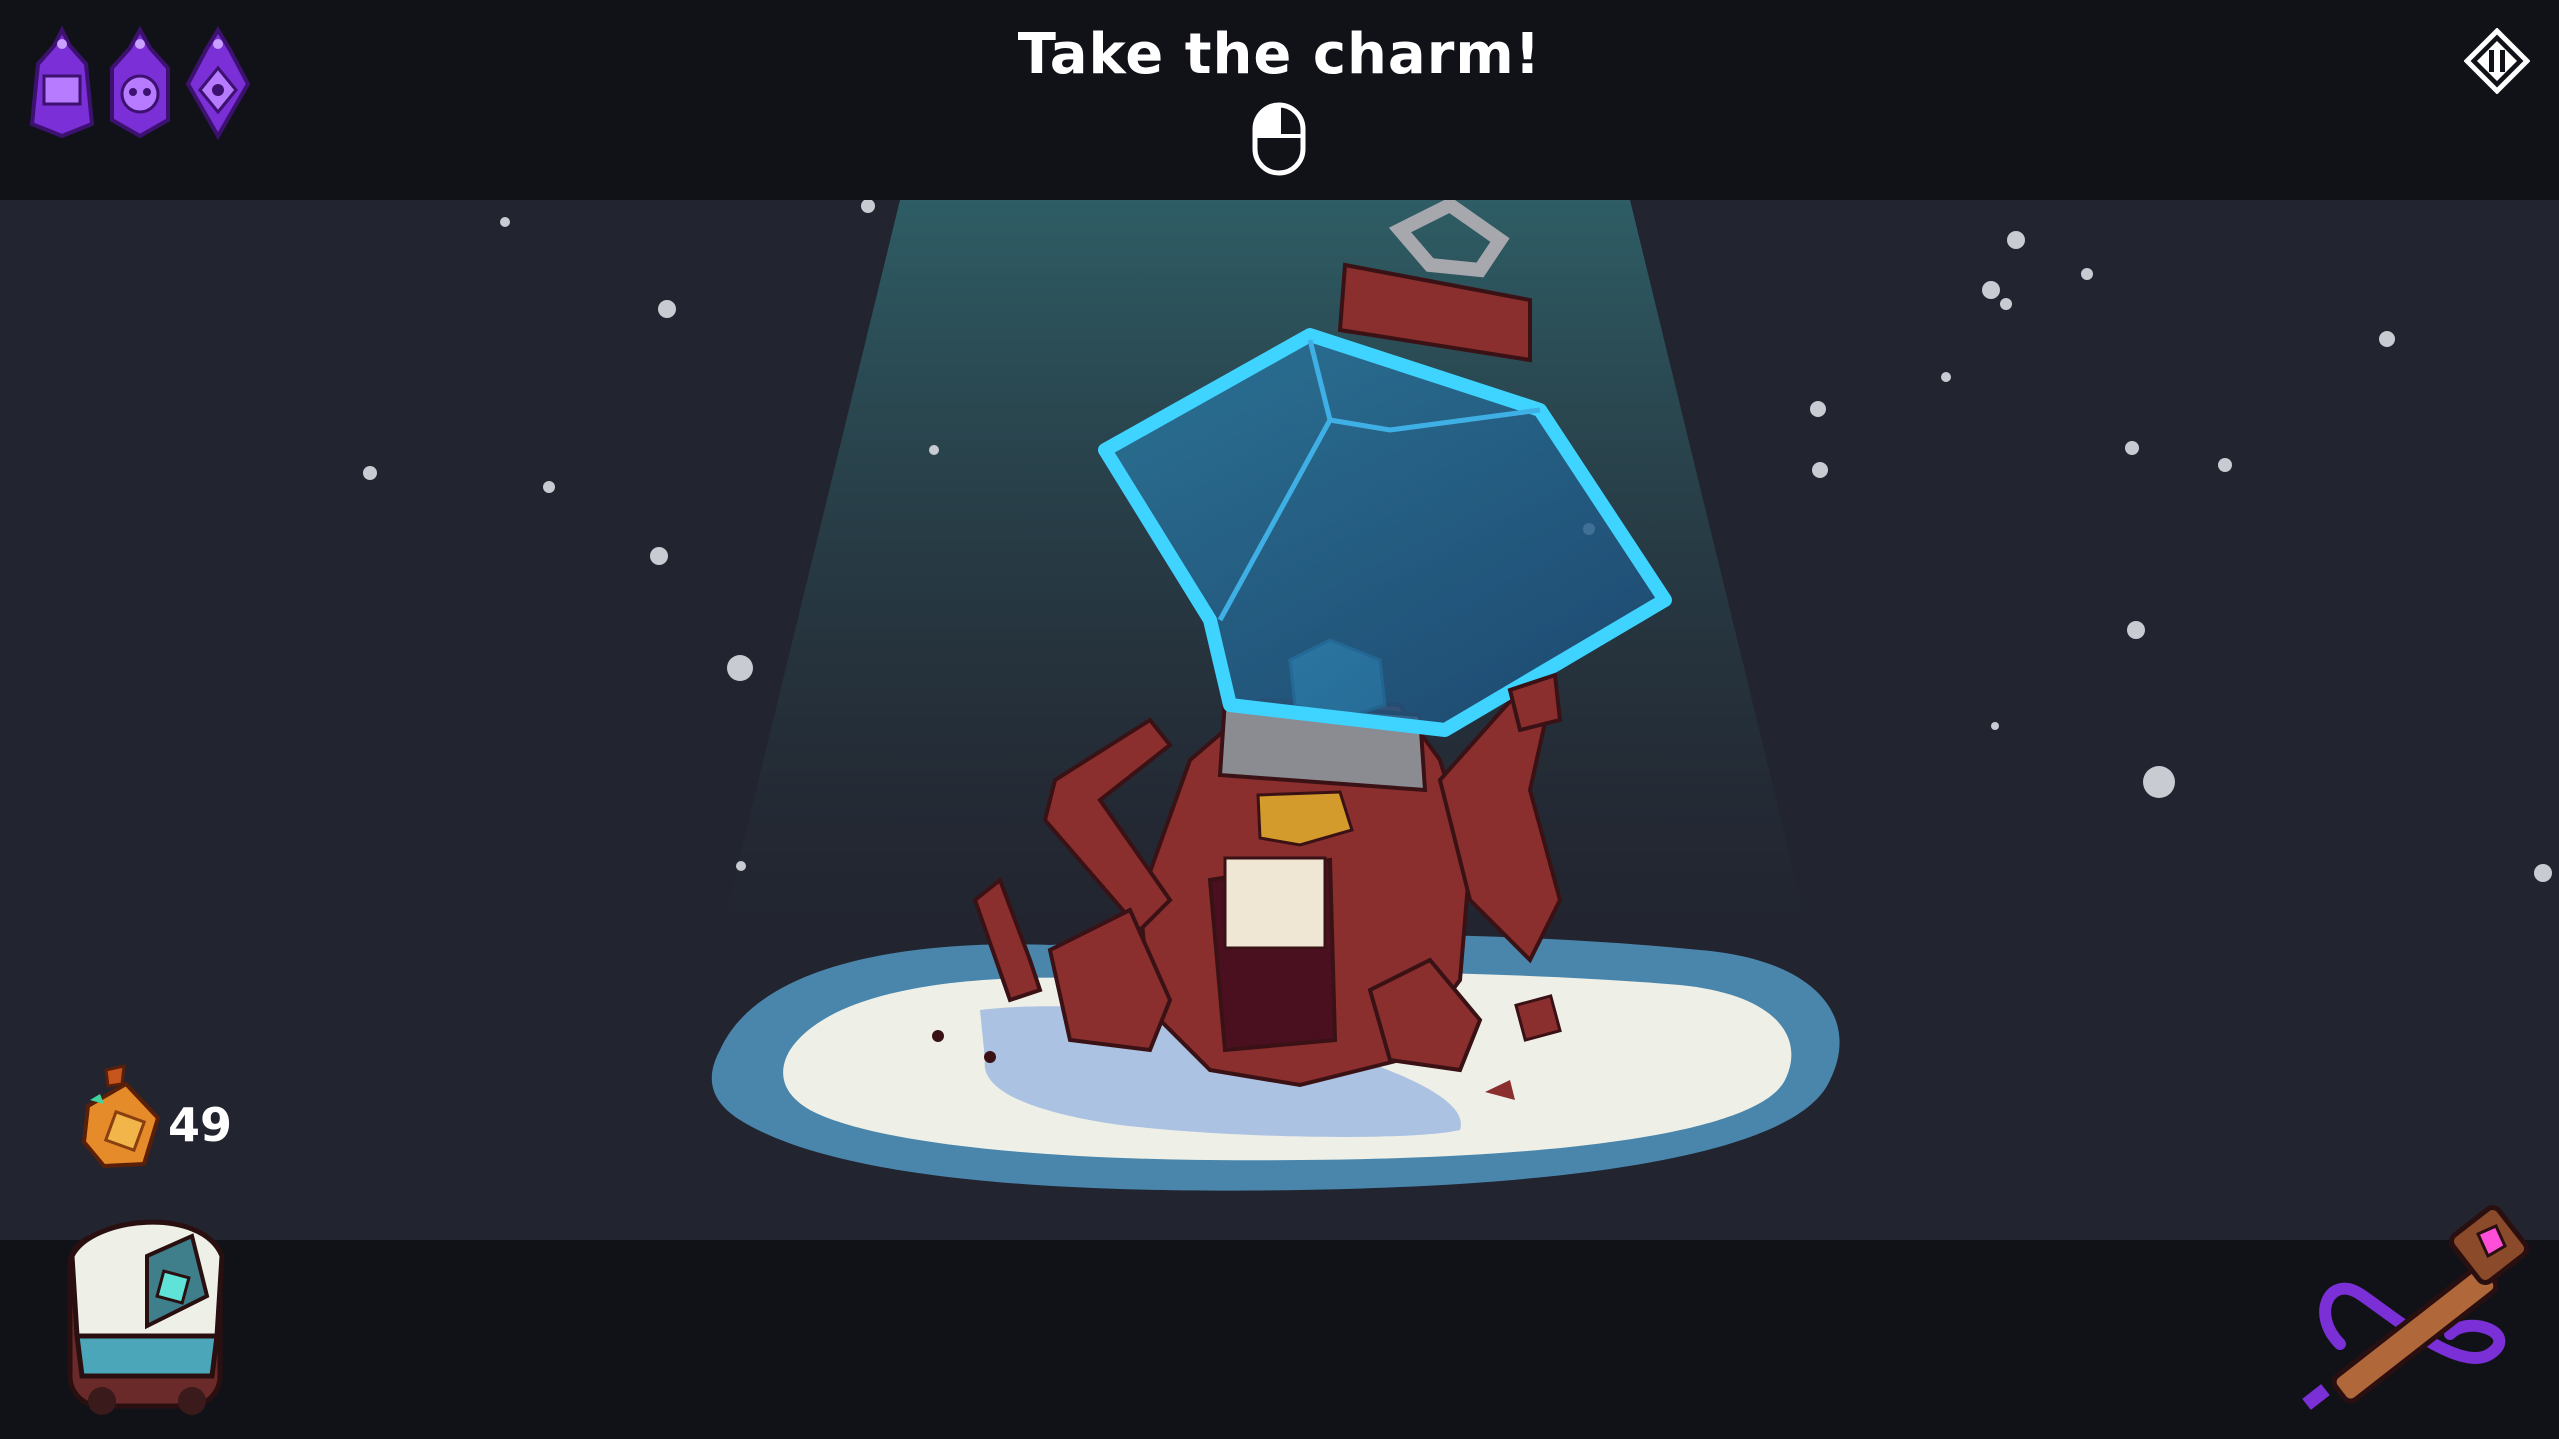 This screenshot has width=2559, height=1439. What do you see at coordinates (146, 1317) in the screenshot?
I see `backpack-icon` at bounding box center [146, 1317].